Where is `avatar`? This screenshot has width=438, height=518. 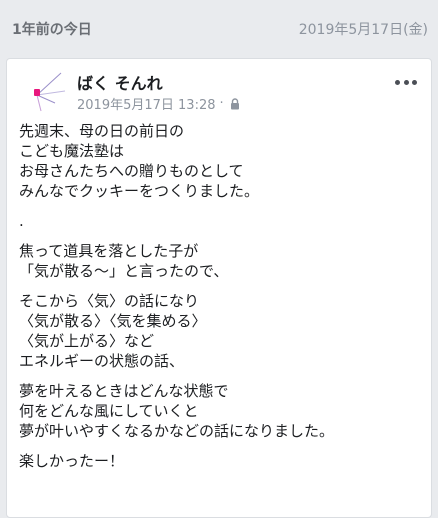 avatar is located at coordinates (50, 92).